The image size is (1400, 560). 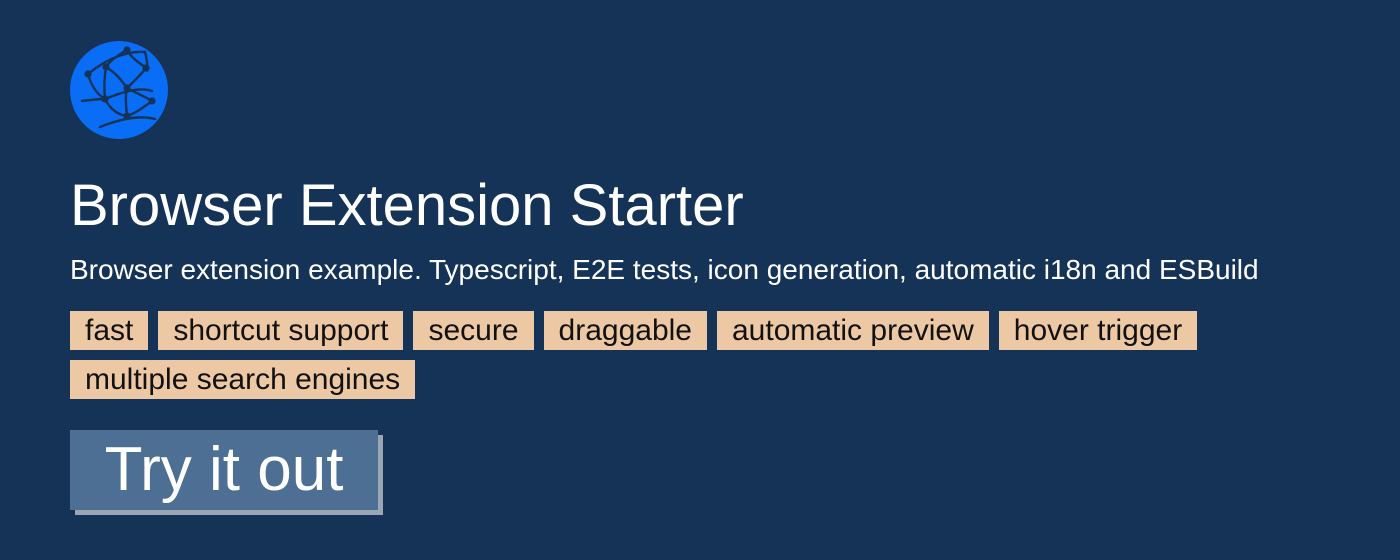 I want to click on feature-tag: multiple search engines, so click(x=243, y=379).